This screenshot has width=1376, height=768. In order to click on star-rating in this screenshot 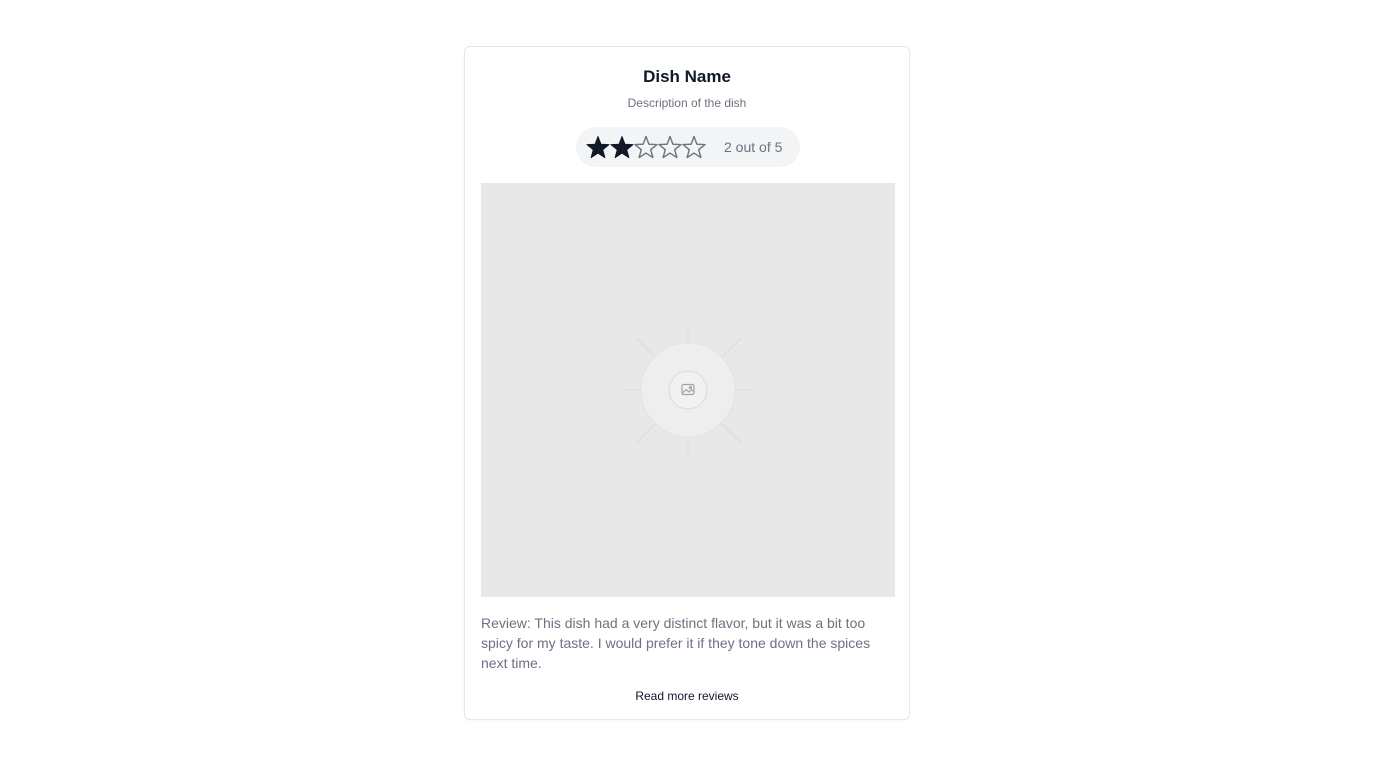, I will do `click(646, 147)`.